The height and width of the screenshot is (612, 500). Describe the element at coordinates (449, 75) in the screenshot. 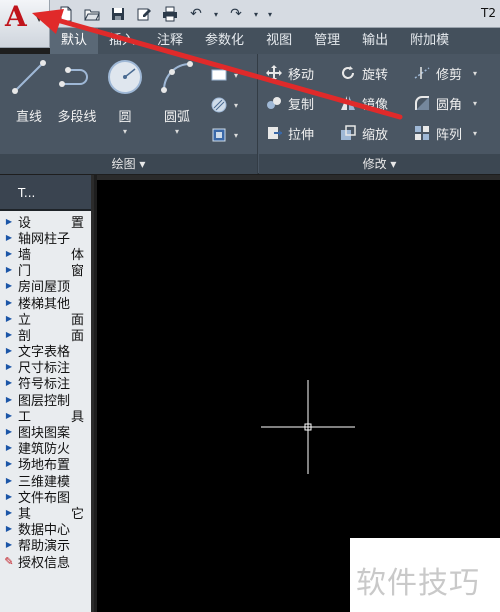

I see `trim-label: 修剪` at that location.